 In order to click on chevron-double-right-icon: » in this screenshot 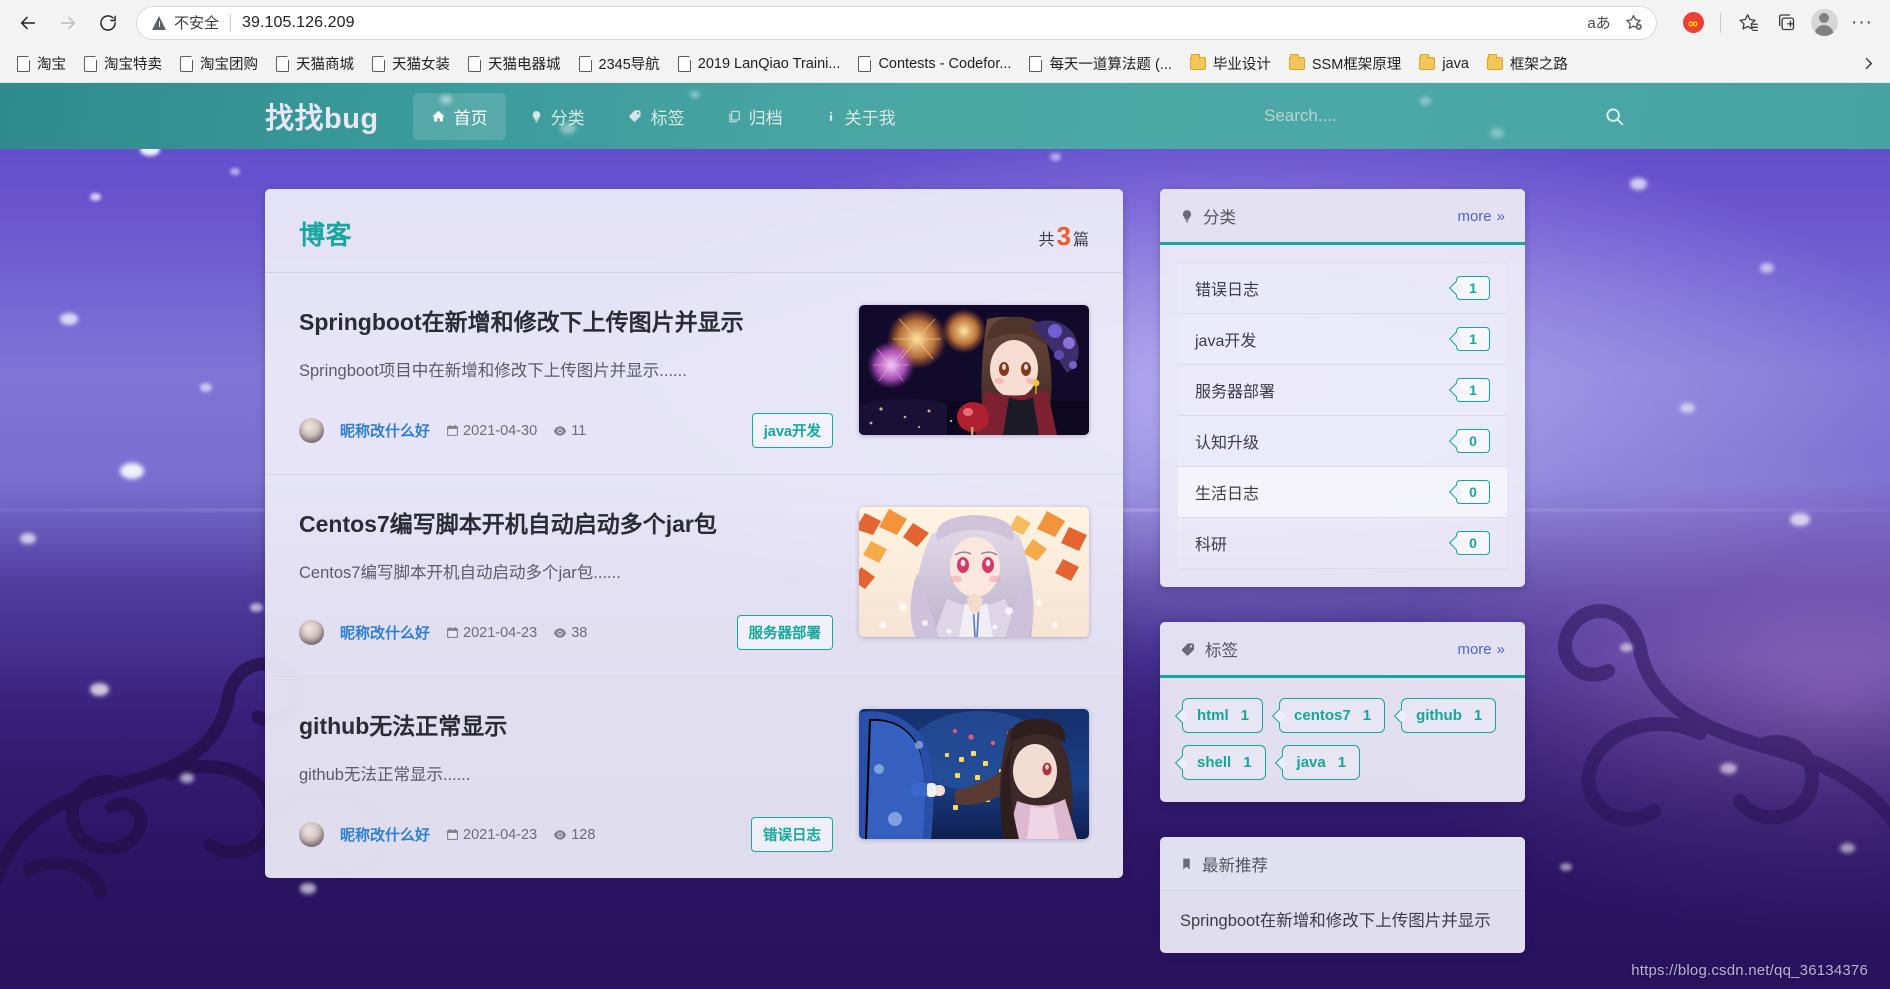, I will do `click(1500, 649)`.